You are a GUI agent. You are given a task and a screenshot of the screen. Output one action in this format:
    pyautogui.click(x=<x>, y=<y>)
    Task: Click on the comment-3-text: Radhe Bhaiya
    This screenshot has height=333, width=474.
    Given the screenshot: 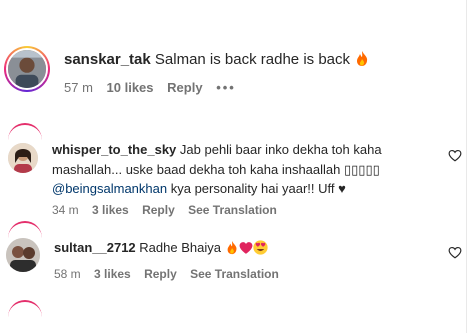 What is the action you would take?
    pyautogui.click(x=180, y=247)
    